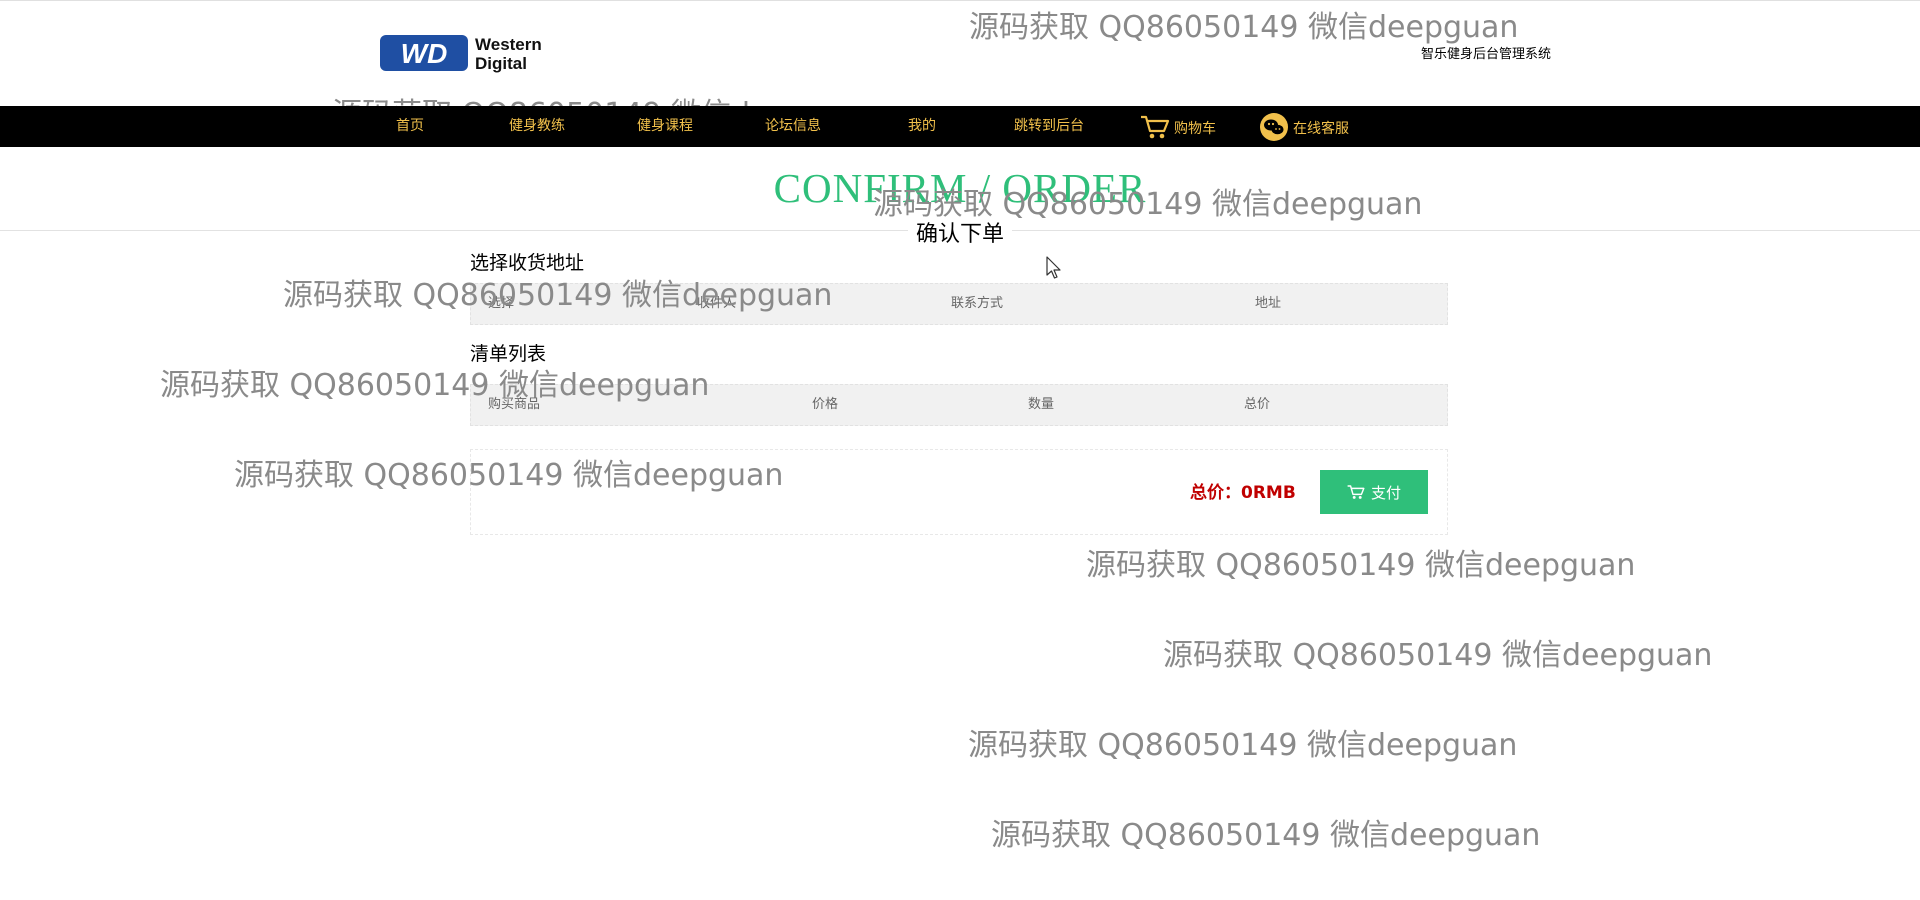  I want to click on main-navbar: 首页 健身教练 健身课程 论坛信息 我的 跳转到后台 购物车 在线客服, so click(960, 126).